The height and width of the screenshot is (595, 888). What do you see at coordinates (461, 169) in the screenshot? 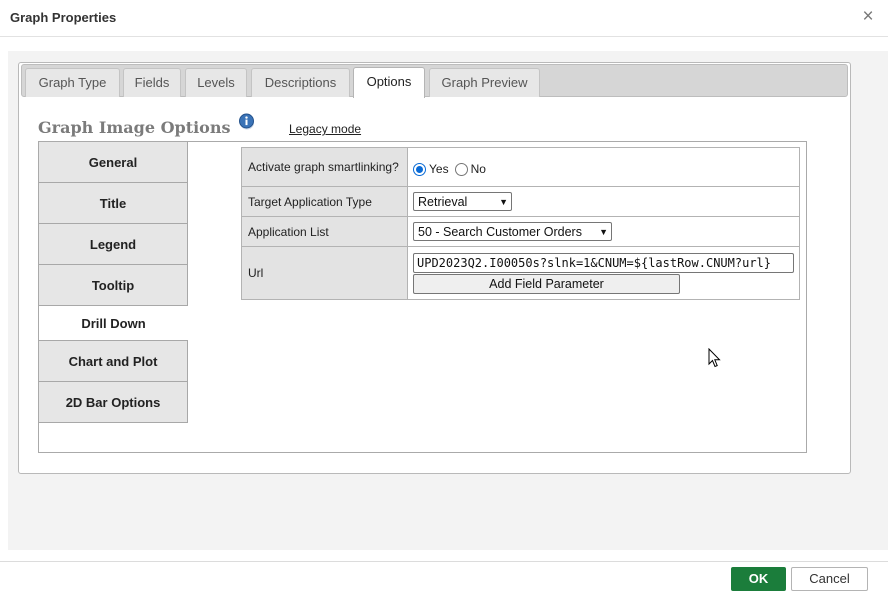
I see `radio-no` at bounding box center [461, 169].